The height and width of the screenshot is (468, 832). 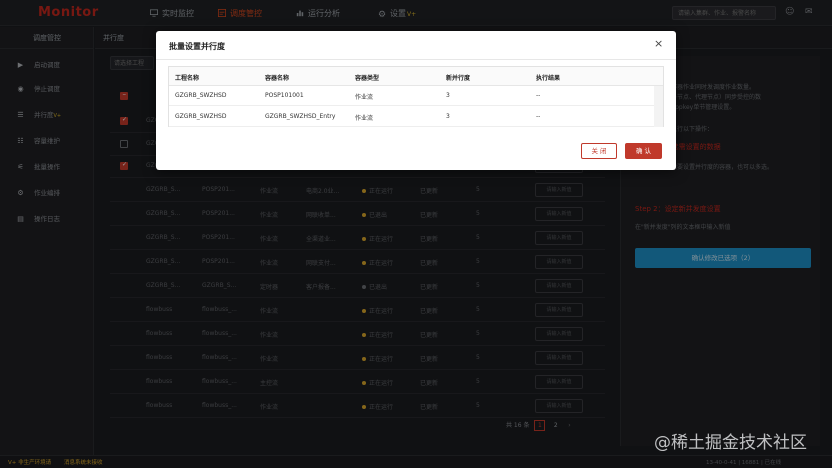 I want to click on divider, so click(x=416, y=59).